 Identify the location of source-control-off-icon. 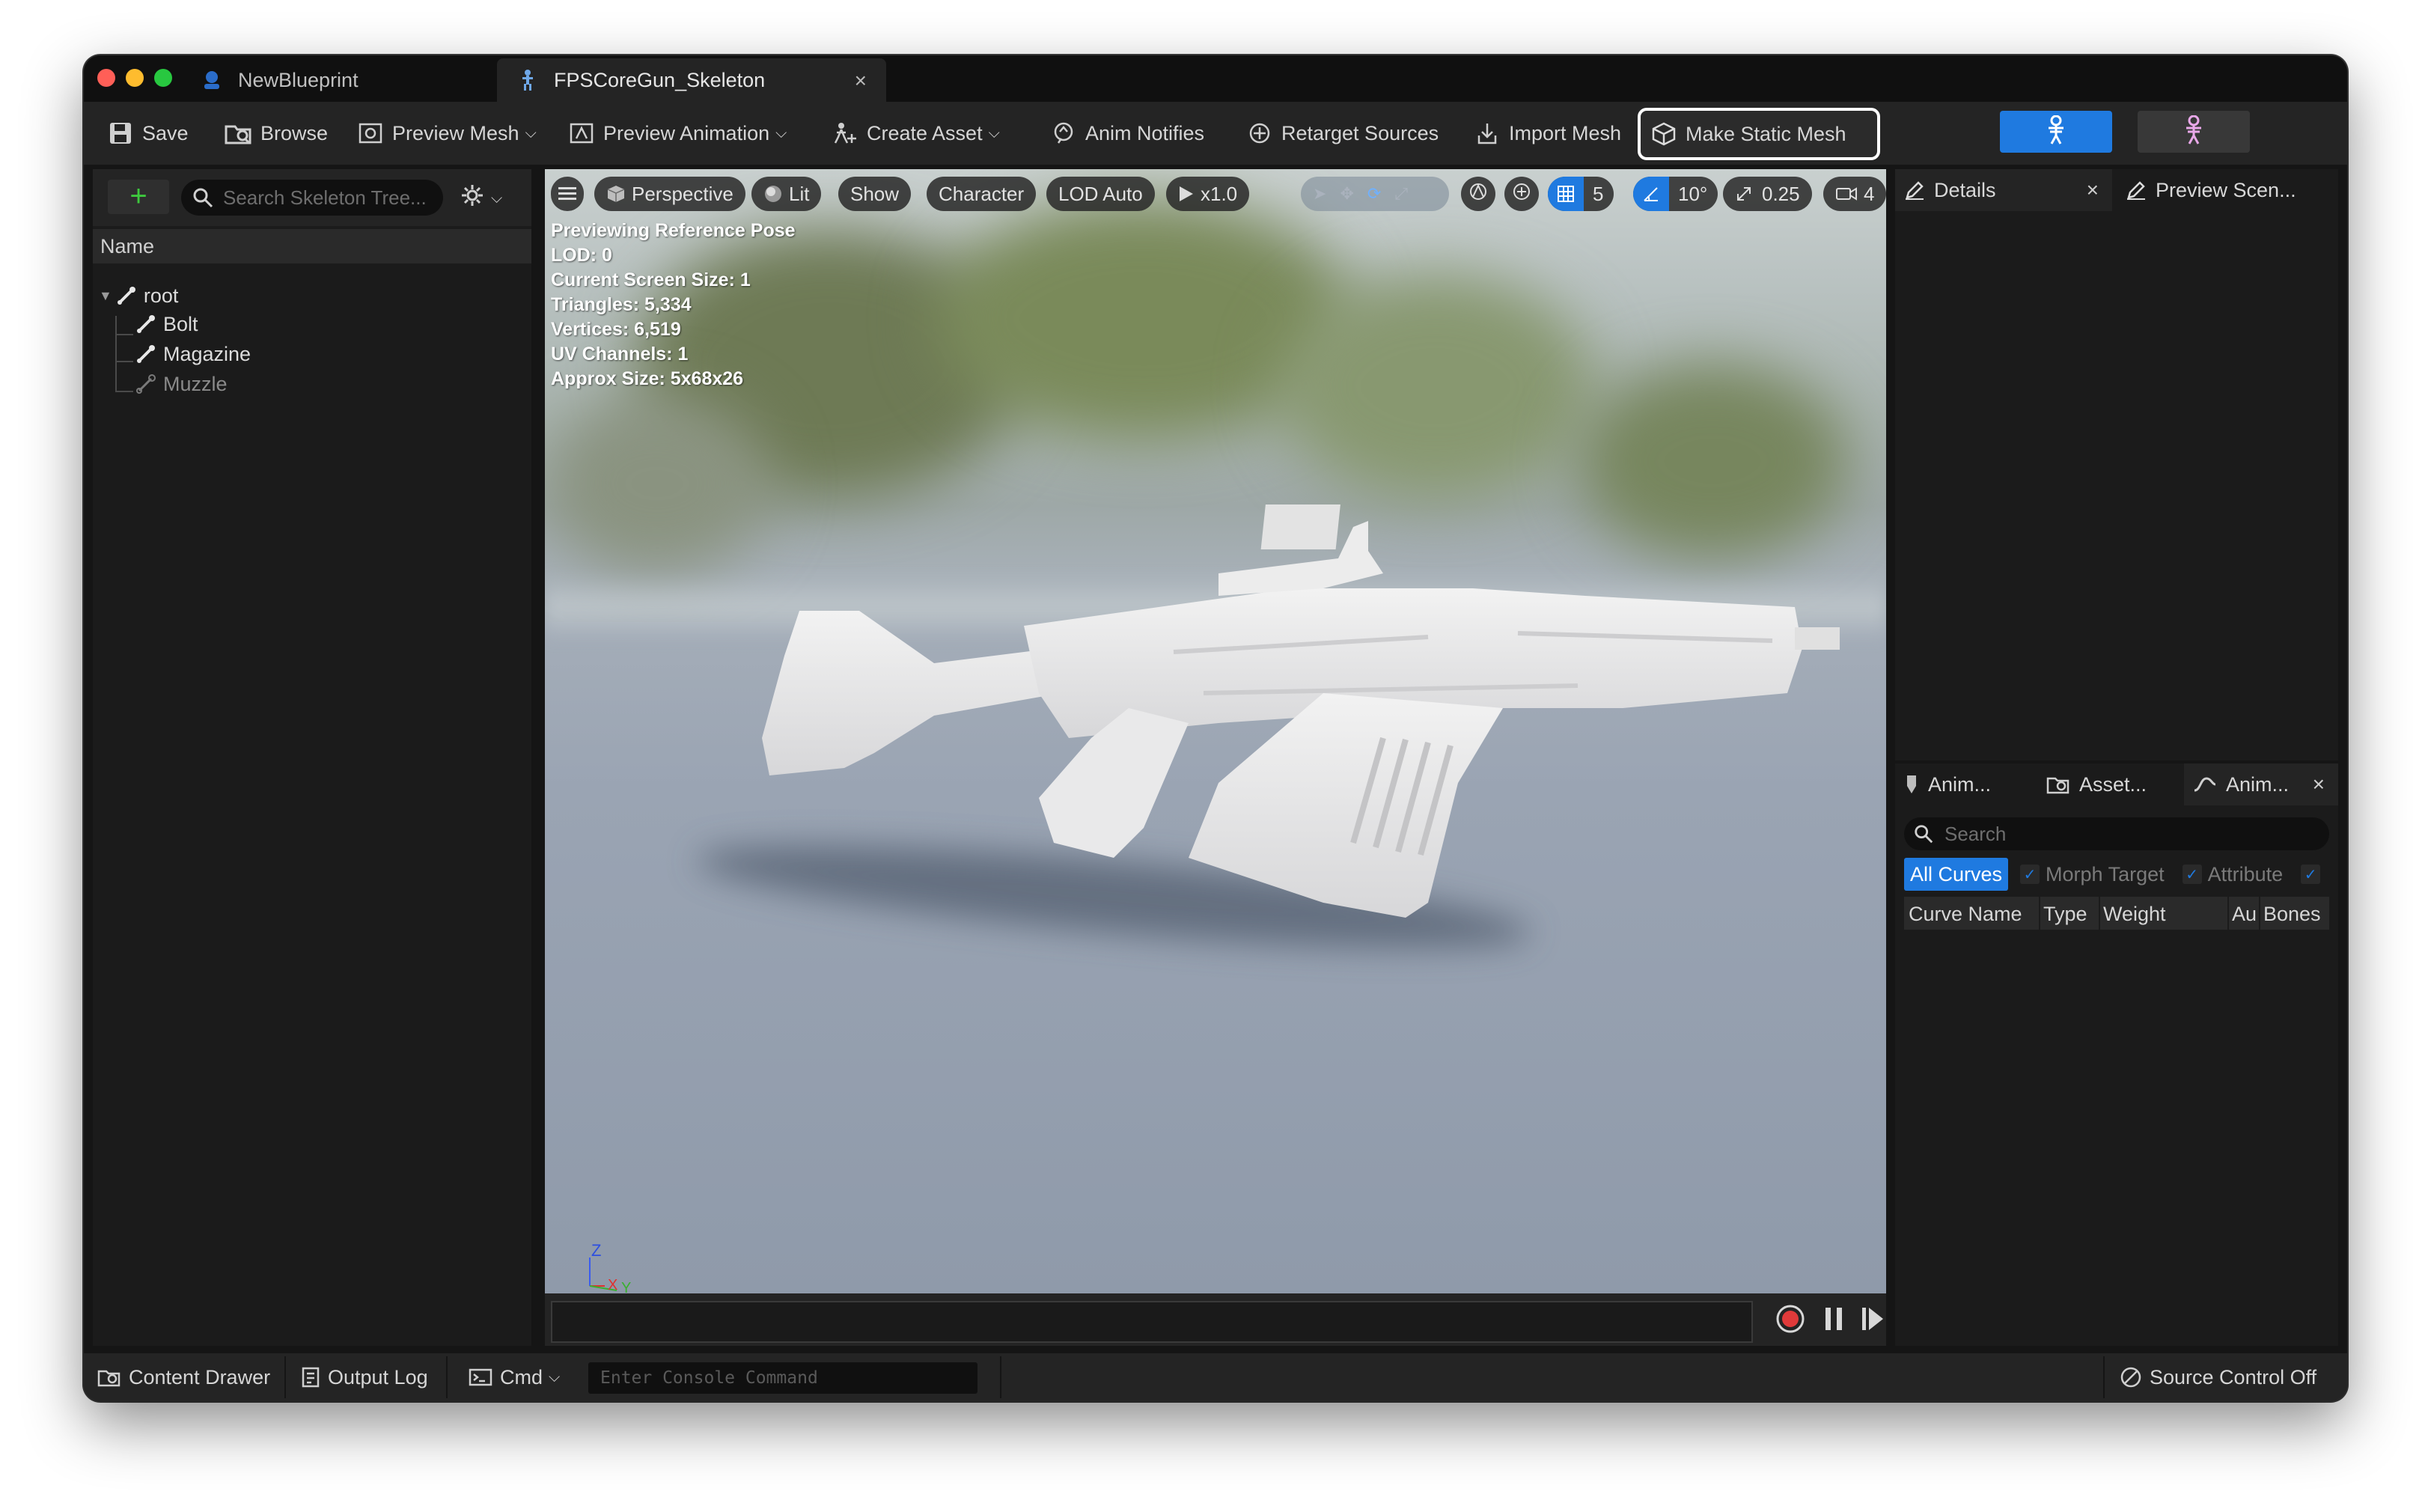
(2131, 1377).